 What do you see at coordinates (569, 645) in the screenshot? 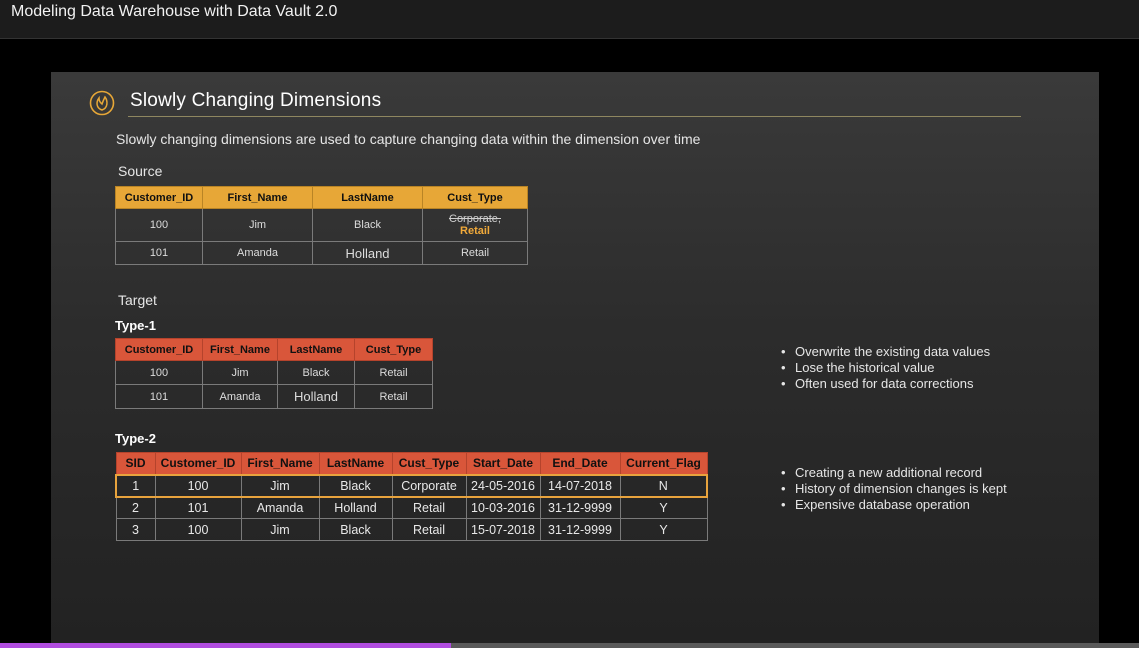
I see `video-progress-bar` at bounding box center [569, 645].